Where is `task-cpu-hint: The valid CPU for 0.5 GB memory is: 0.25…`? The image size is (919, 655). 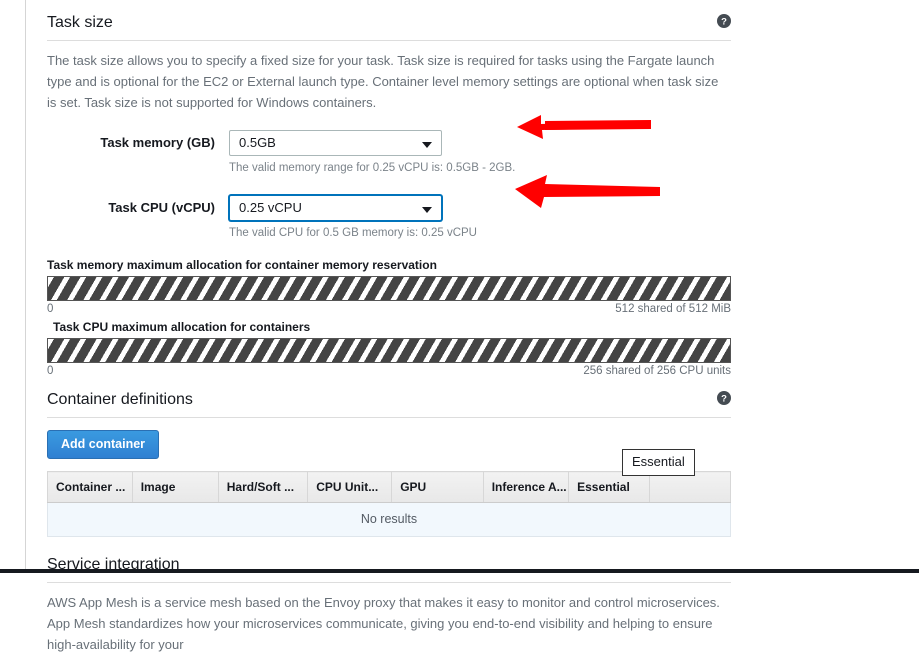
task-cpu-hint: The valid CPU for 0.5 GB memory is: 0.25… is located at coordinates (353, 233).